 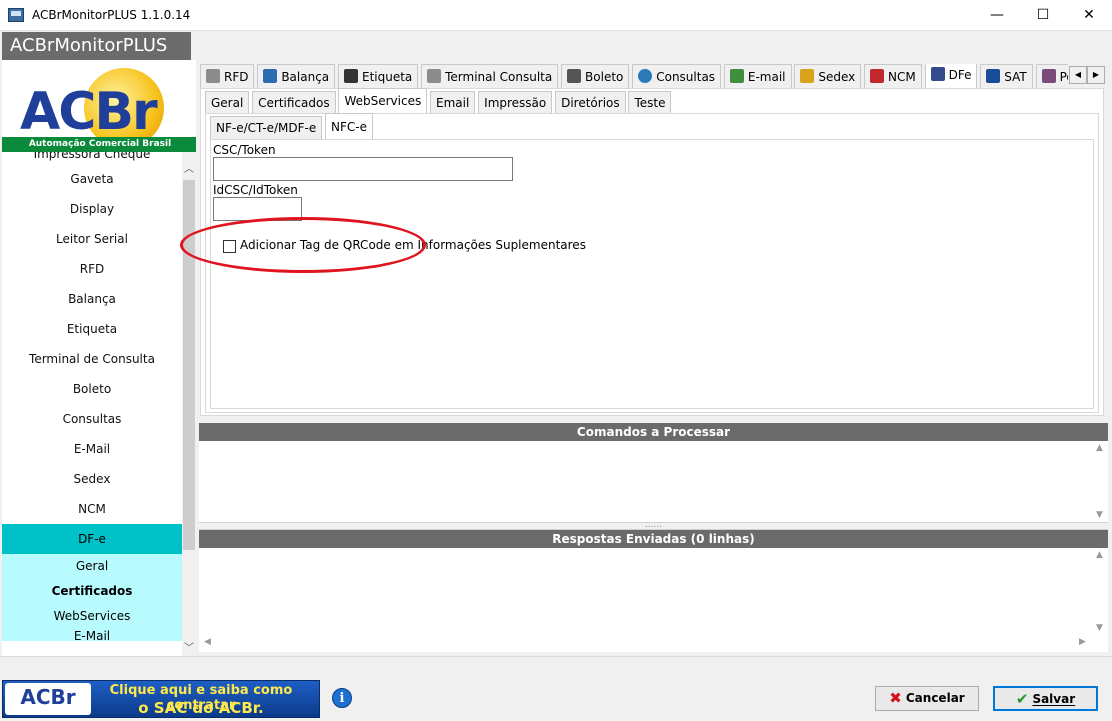 What do you see at coordinates (294, 102) in the screenshot?
I see `tab-certificados: Certificados` at bounding box center [294, 102].